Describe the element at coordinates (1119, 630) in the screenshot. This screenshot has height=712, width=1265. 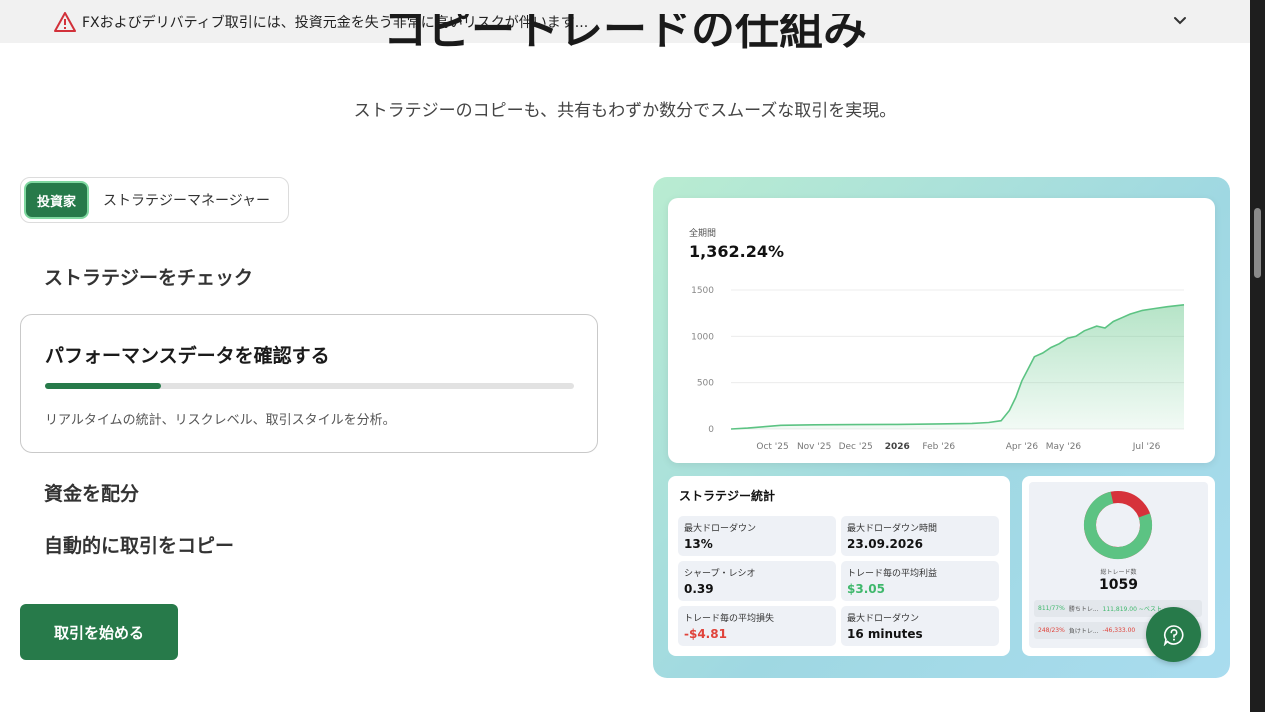
I see `loss-amount: -46,333.00` at that location.